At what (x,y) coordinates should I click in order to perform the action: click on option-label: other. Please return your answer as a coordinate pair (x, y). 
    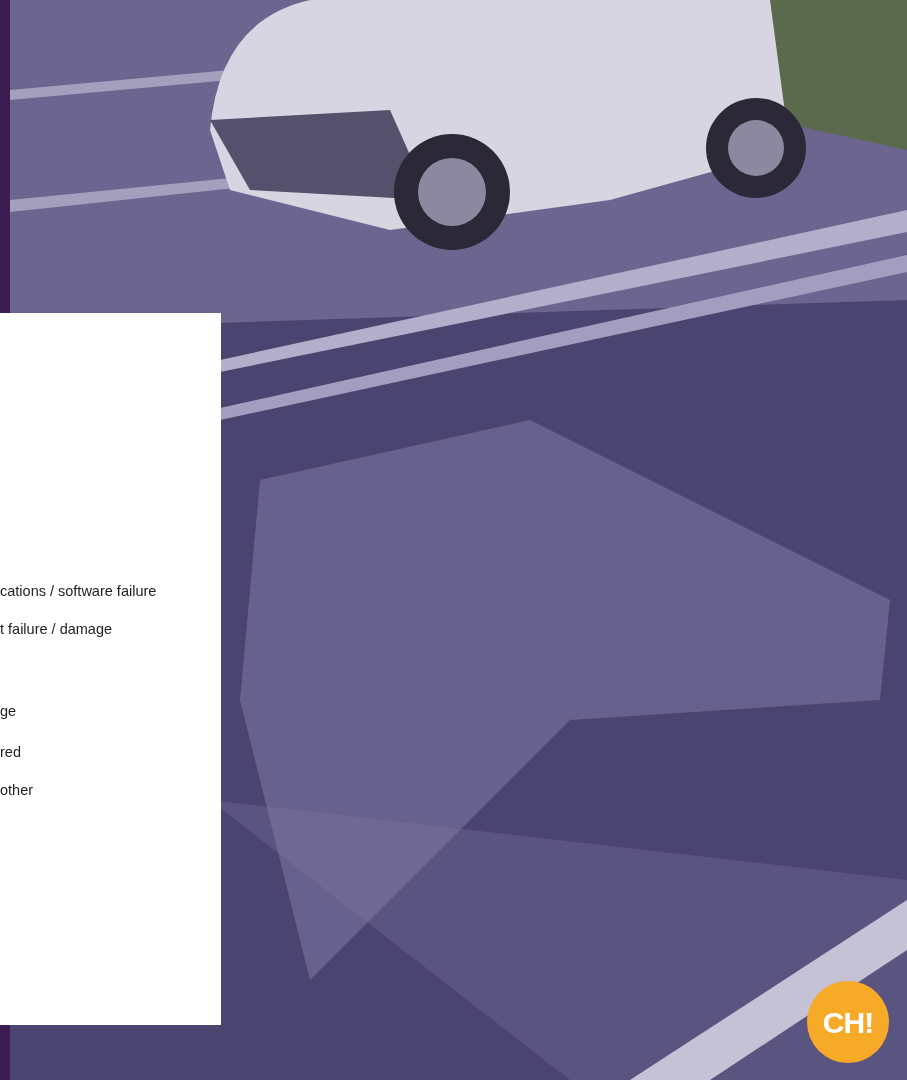
    Looking at the image, I should click on (17, 790).